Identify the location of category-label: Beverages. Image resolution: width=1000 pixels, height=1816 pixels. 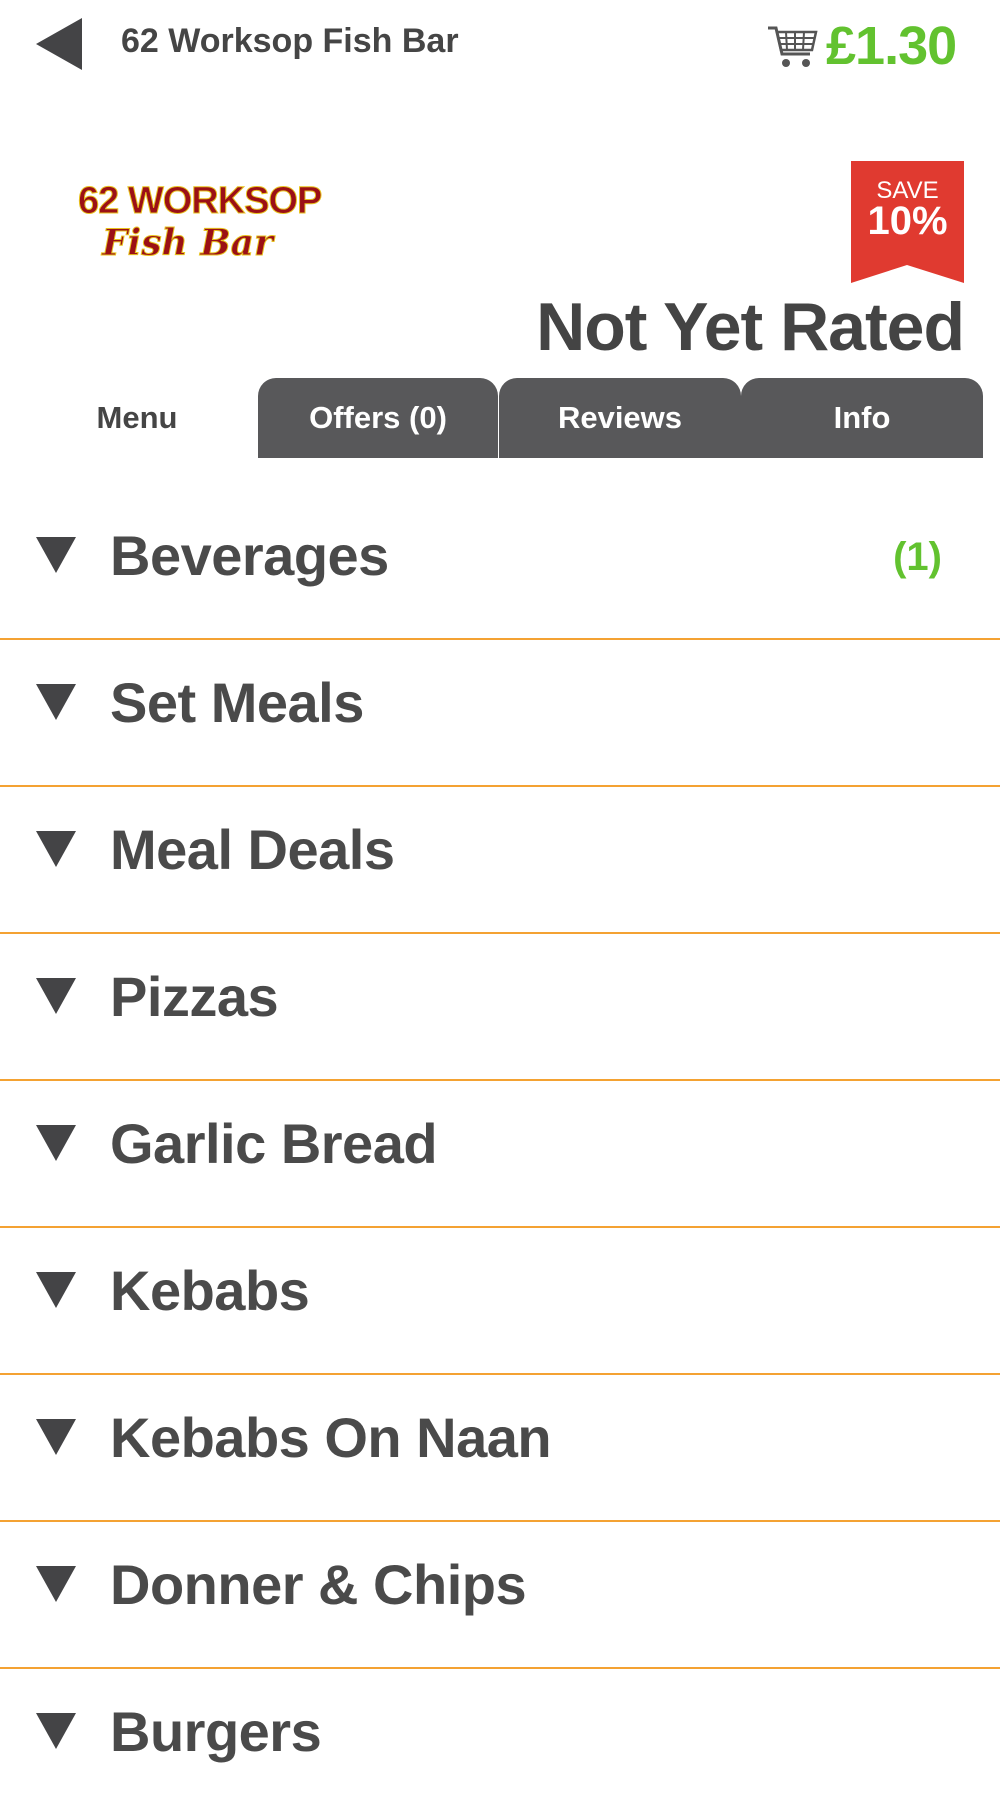
(249, 555).